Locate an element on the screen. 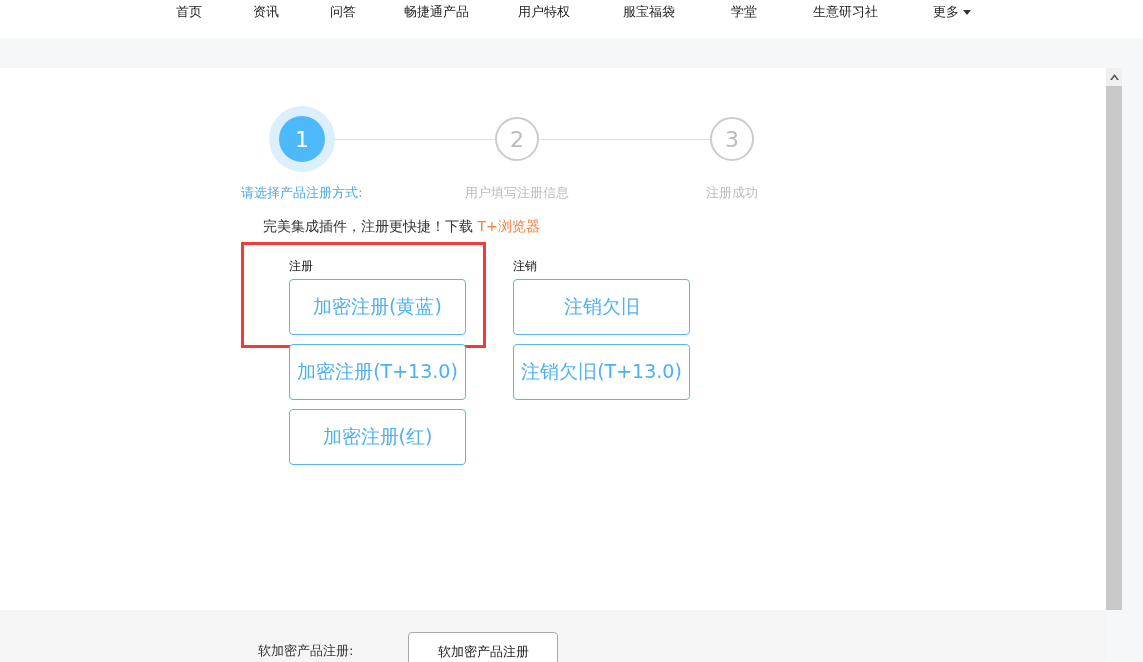  nav-link: 首页 is located at coordinates (188, 12).